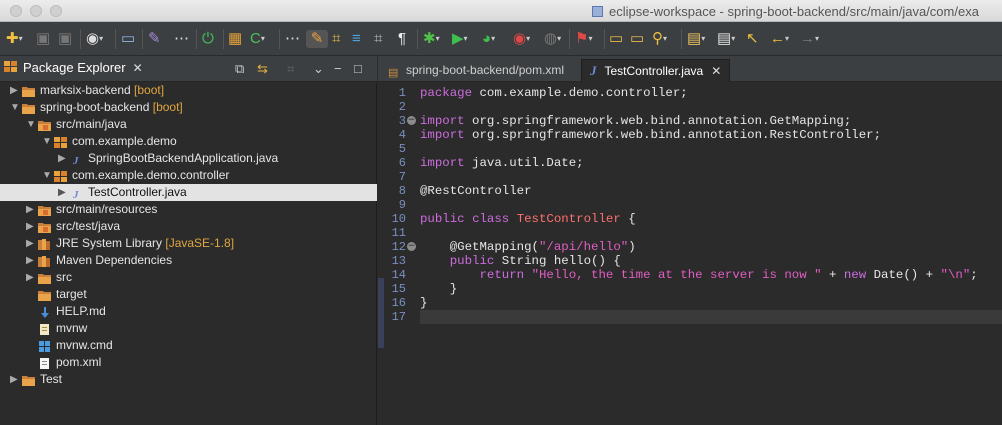 The image size is (1002, 425). I want to click on tree-item: ▶ marksix-backend [boot], so click(188, 90).